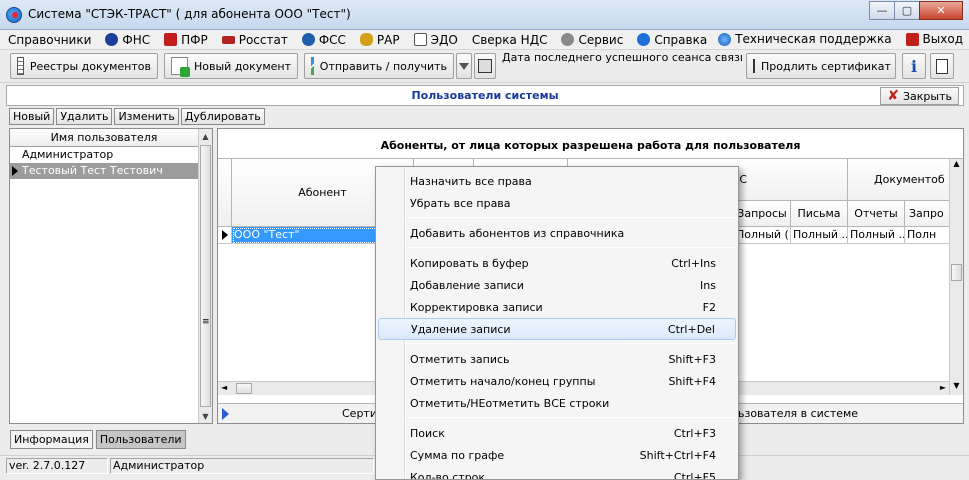 This screenshot has width=969, height=480. I want to click on user-name-column-header: Имя пользователя, so click(104, 138).